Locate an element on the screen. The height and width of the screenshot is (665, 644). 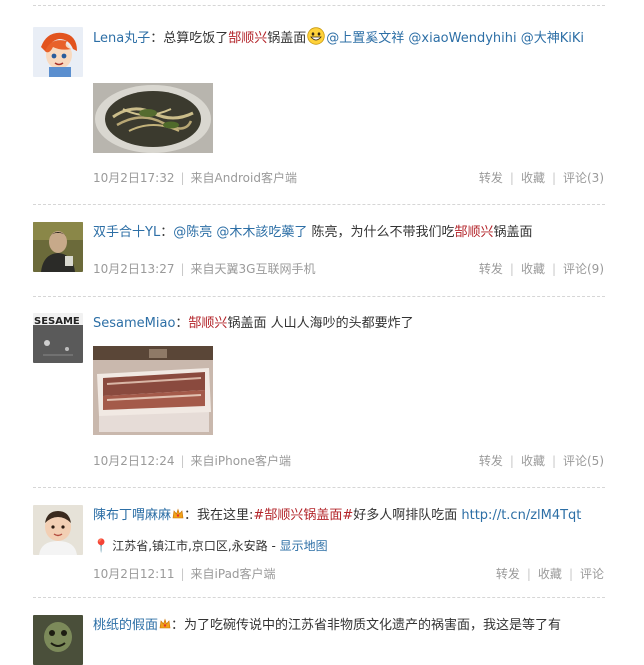
show-map-link: 显示地图 is located at coordinates (304, 546).